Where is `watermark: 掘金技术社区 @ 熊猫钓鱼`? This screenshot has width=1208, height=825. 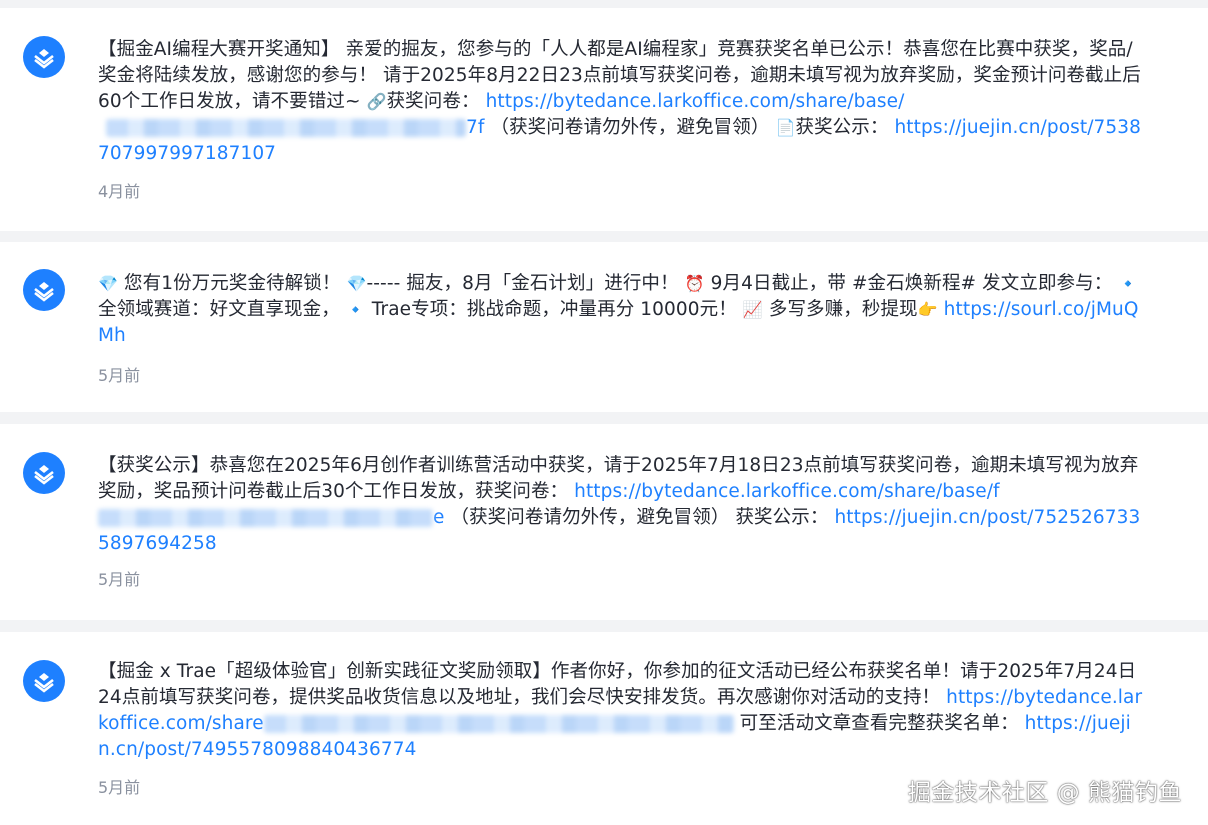
watermark: 掘金技术社区 @ 熊猫钓鱼 is located at coordinates (1044, 793).